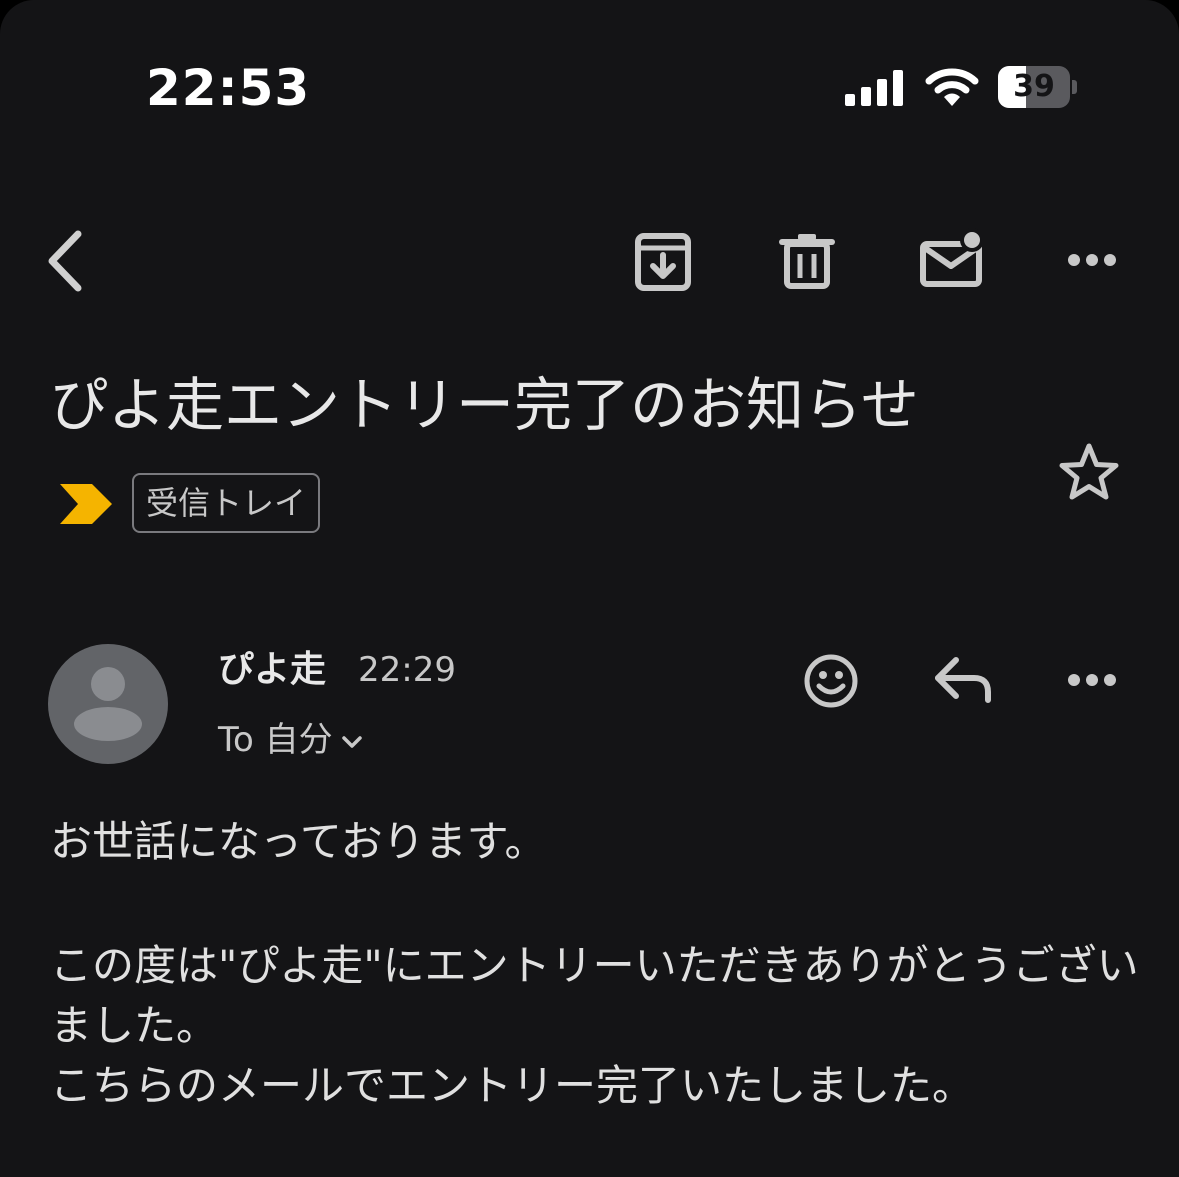 The image size is (1179, 1177). What do you see at coordinates (952, 87) in the screenshot?
I see `wifi-icon` at bounding box center [952, 87].